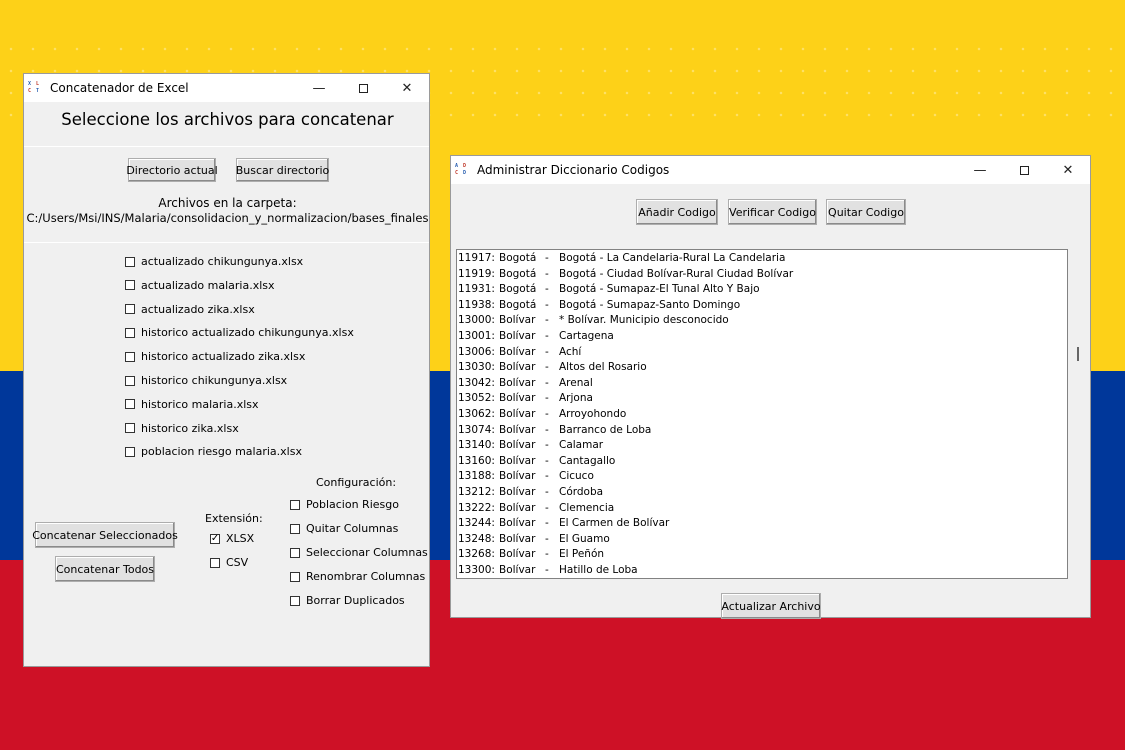  Describe the element at coordinates (1078, 354) in the screenshot. I see `listbox-scrollbar-thumb` at that location.